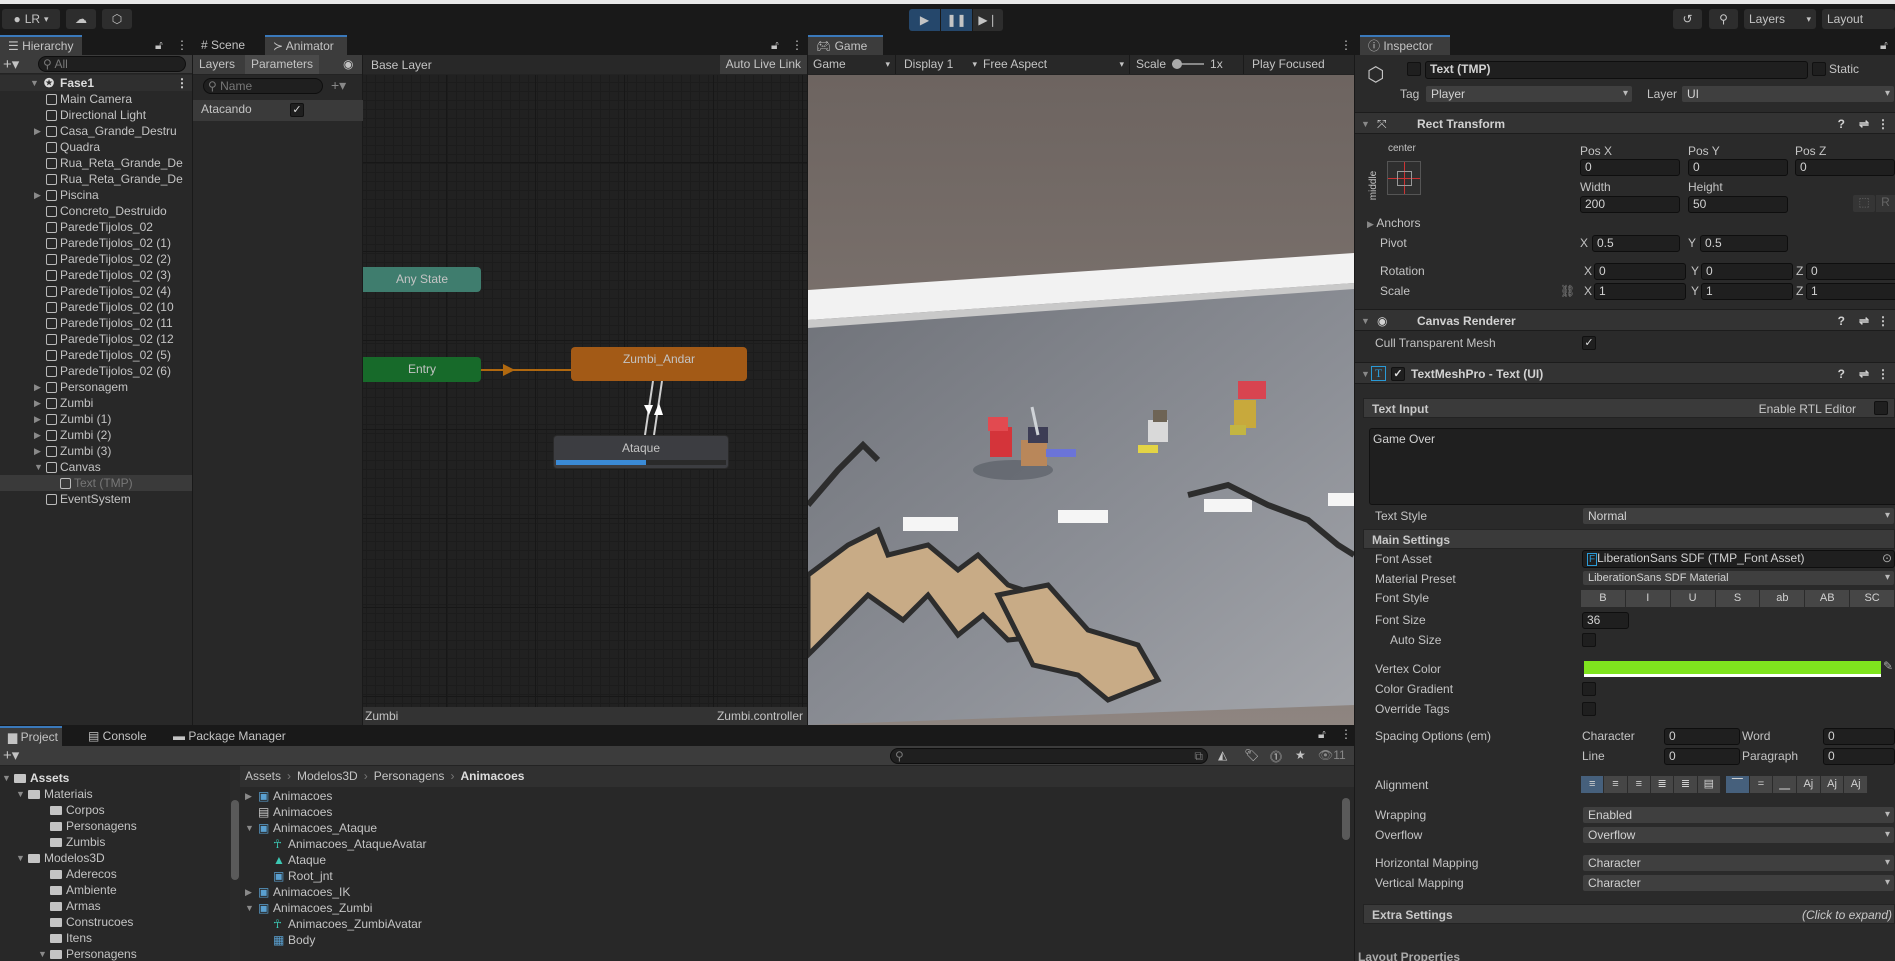 This screenshot has width=1895, height=961. What do you see at coordinates (96, 131) in the screenshot?
I see `hierarchy-item: ▶ Casa_Grande_Destru` at bounding box center [96, 131].